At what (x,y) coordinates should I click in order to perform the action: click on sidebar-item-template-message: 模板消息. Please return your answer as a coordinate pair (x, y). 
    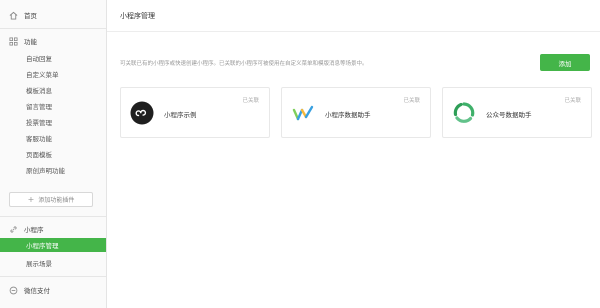
    Looking at the image, I should click on (53, 90).